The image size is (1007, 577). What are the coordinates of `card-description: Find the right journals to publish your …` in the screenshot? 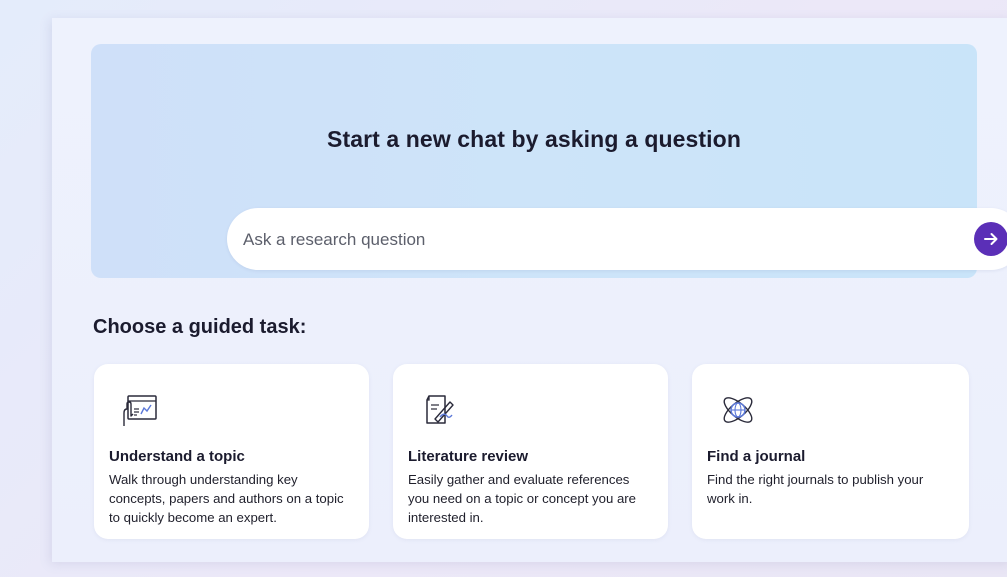 It's located at (815, 489).